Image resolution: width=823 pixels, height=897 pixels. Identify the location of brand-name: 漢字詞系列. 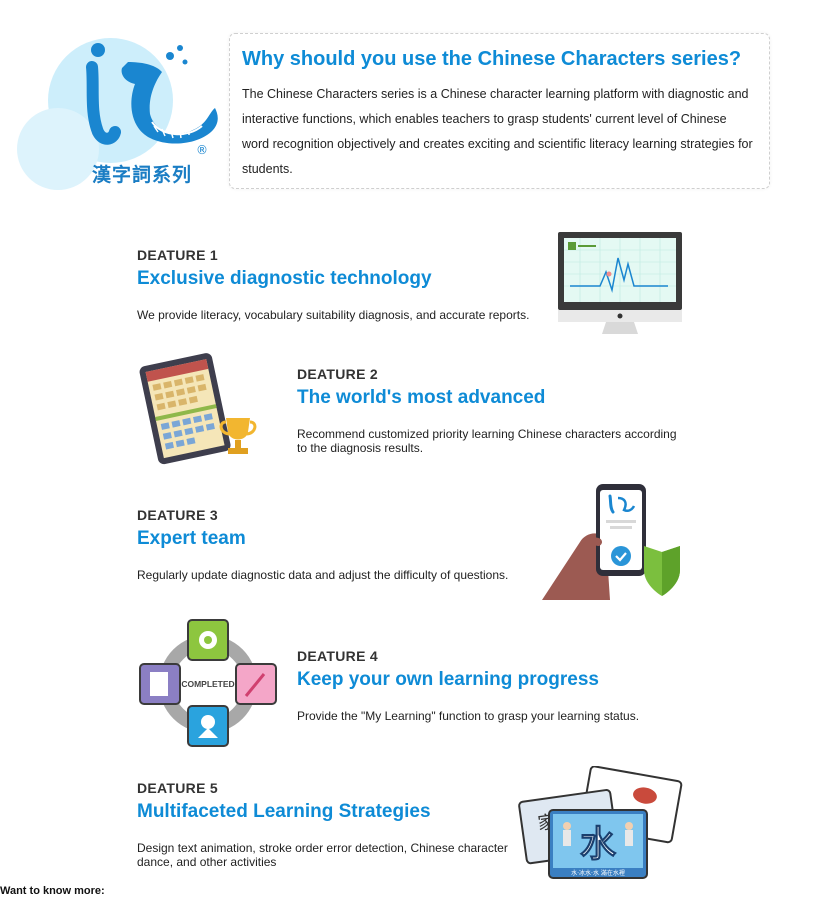
(142, 175).